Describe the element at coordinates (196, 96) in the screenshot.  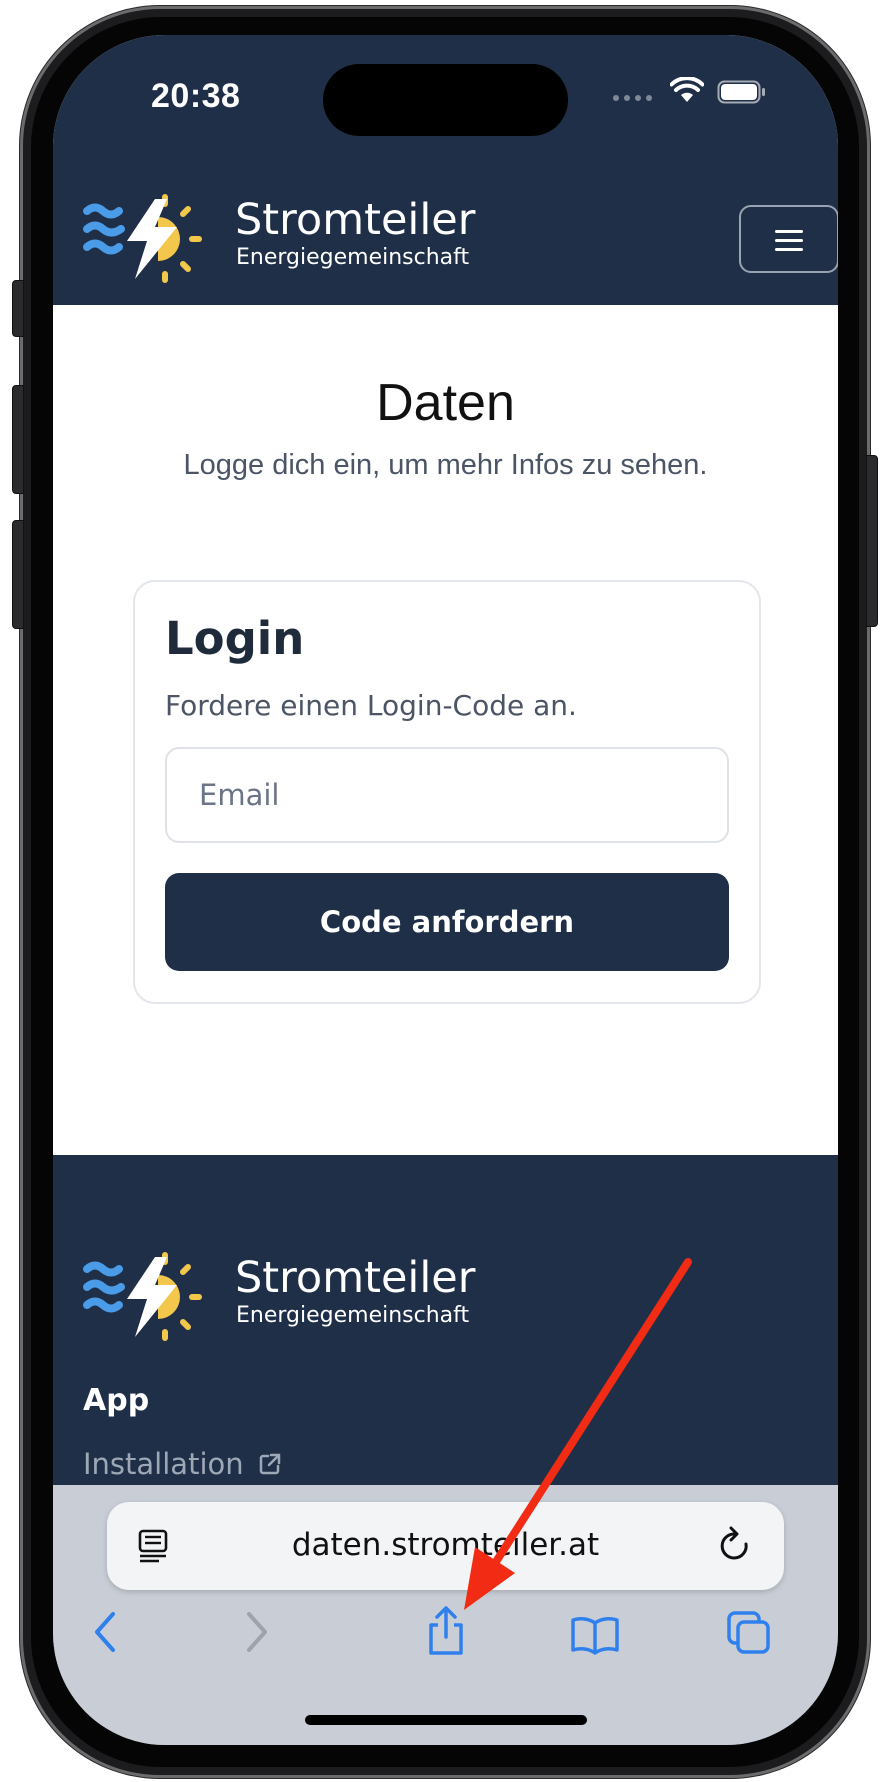
I see `status-time: 20:38` at that location.